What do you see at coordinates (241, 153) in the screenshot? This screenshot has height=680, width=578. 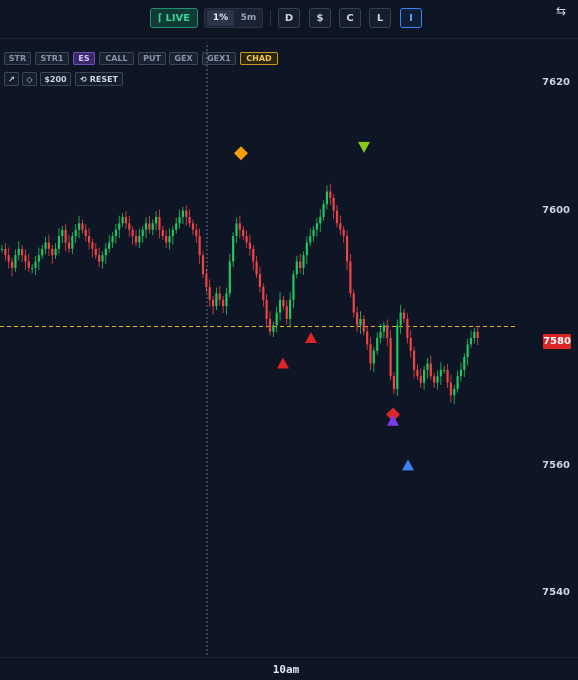 I see `diamond-marker` at bounding box center [241, 153].